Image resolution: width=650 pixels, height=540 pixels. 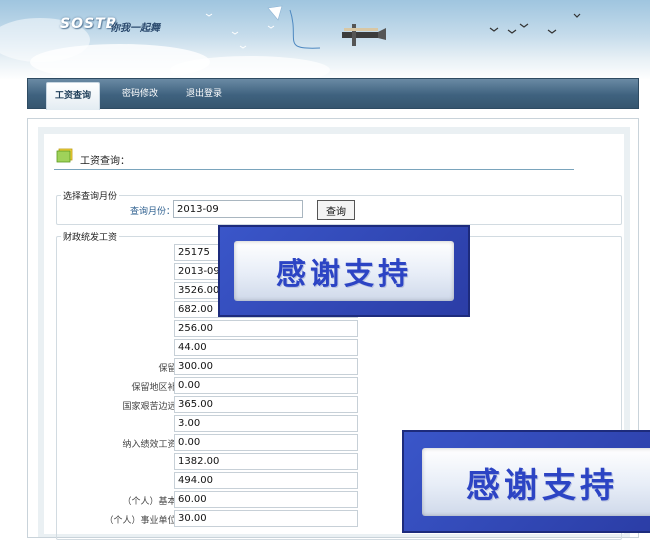 I want to click on header-banner: SOSTB 你我一起舞, so click(x=325, y=40).